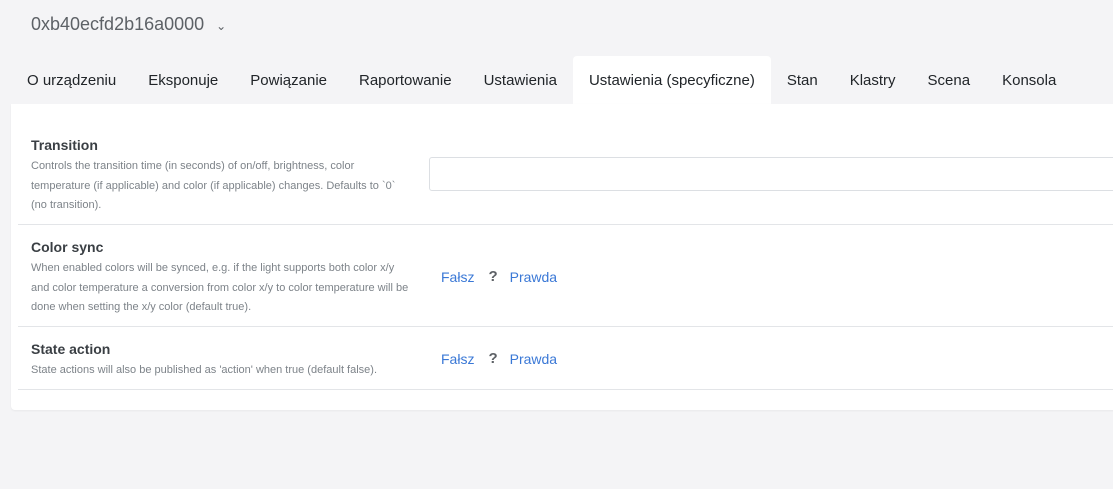 The height and width of the screenshot is (489, 1113). I want to click on device-name: 0xb40ecfd2b16a0000, so click(118, 24).